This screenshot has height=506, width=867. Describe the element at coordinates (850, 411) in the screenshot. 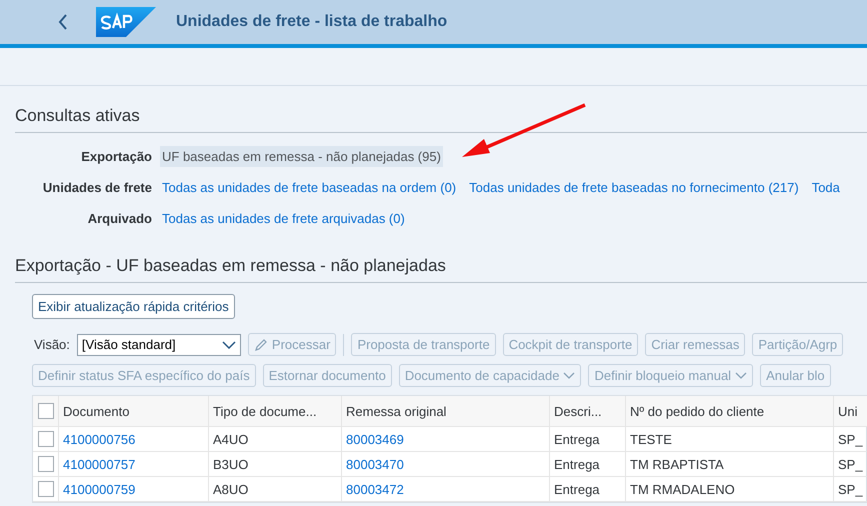

I see `column-header: Uni` at that location.